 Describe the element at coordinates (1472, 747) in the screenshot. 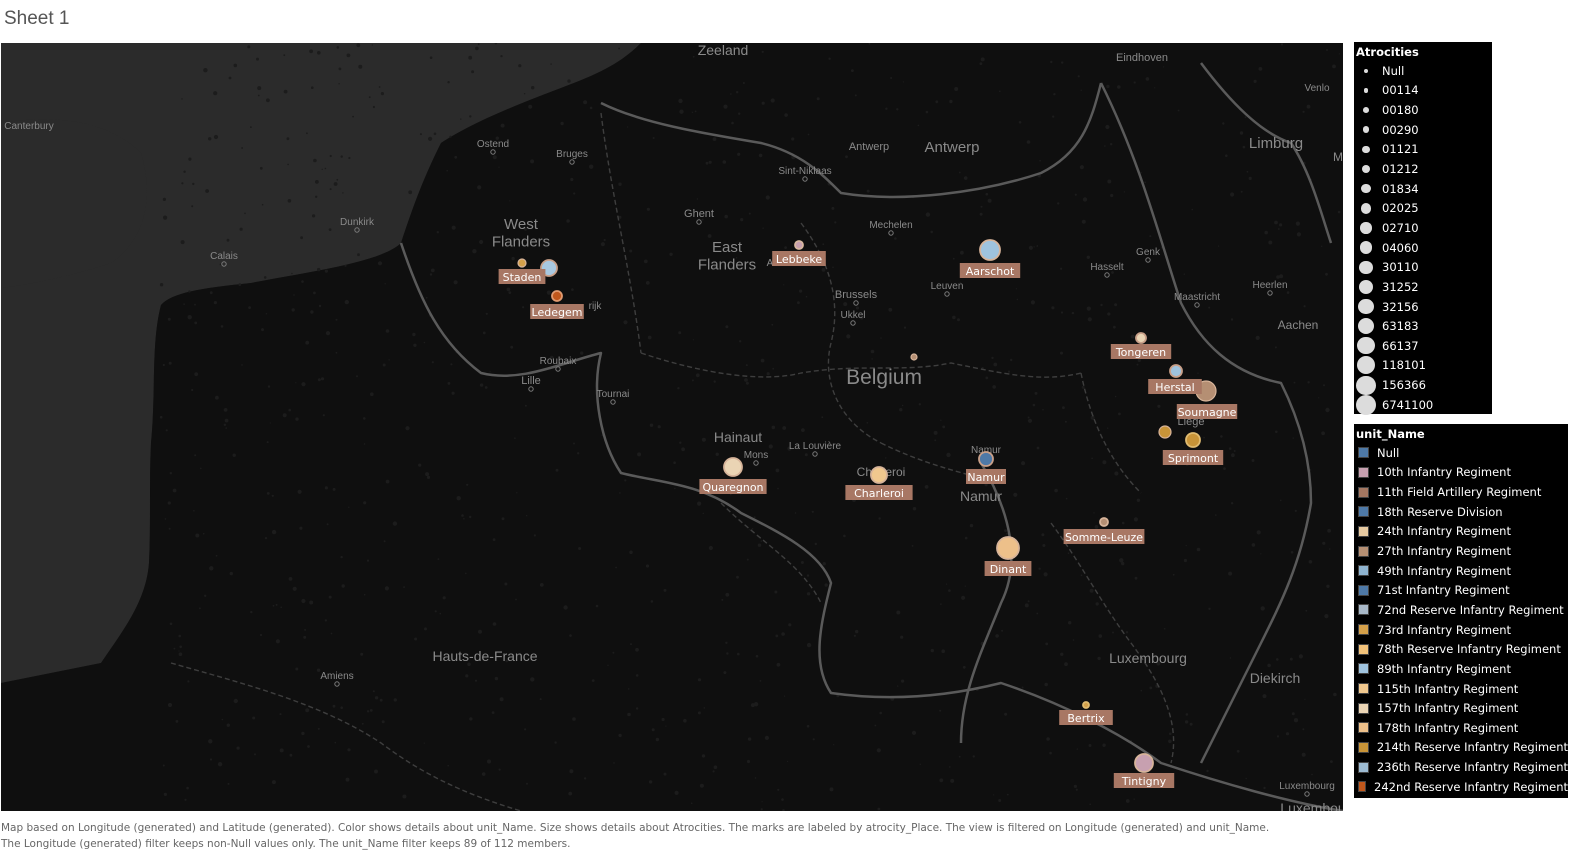

I see `color-legend-label: 214th Reserve Infantry Regiment` at that location.